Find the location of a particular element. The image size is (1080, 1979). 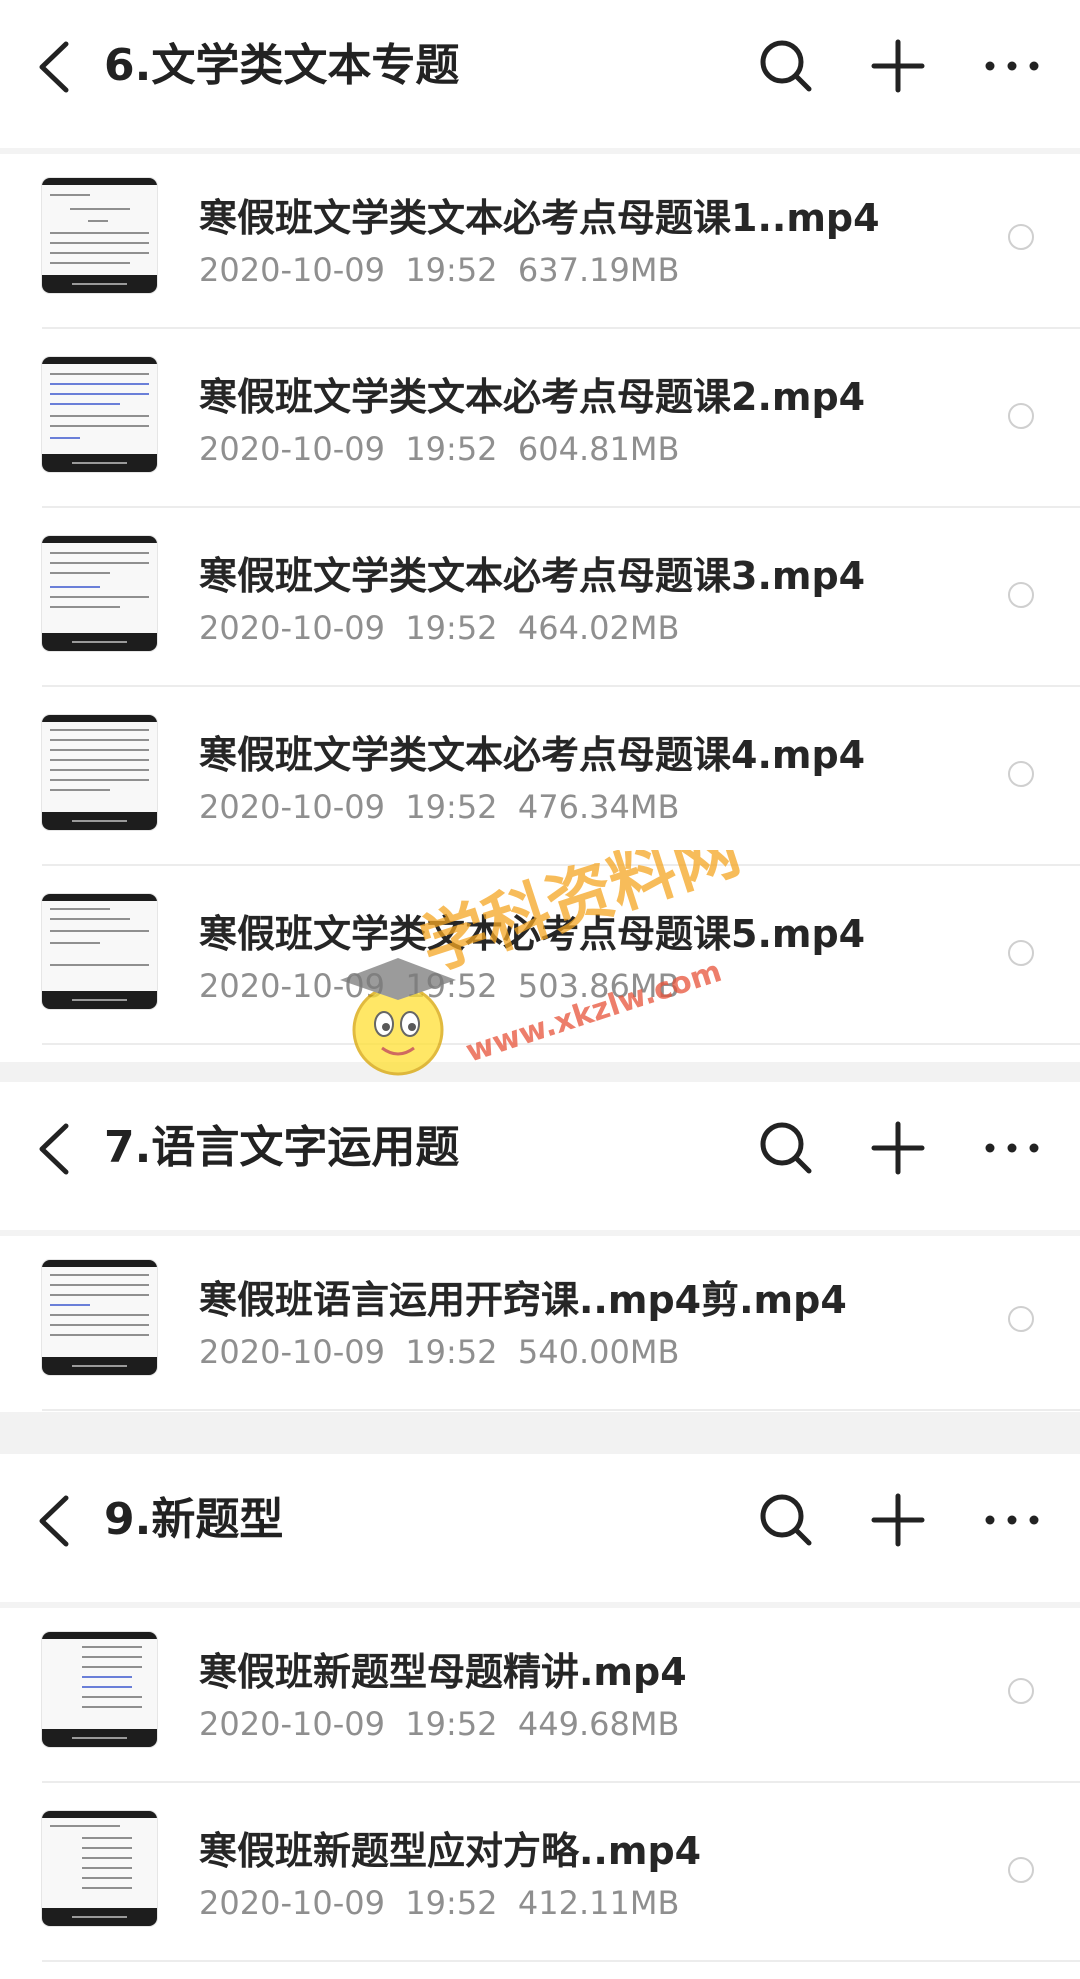

file-name: 寒假班新题型母题精讲.mp4 is located at coordinates (443, 1672).